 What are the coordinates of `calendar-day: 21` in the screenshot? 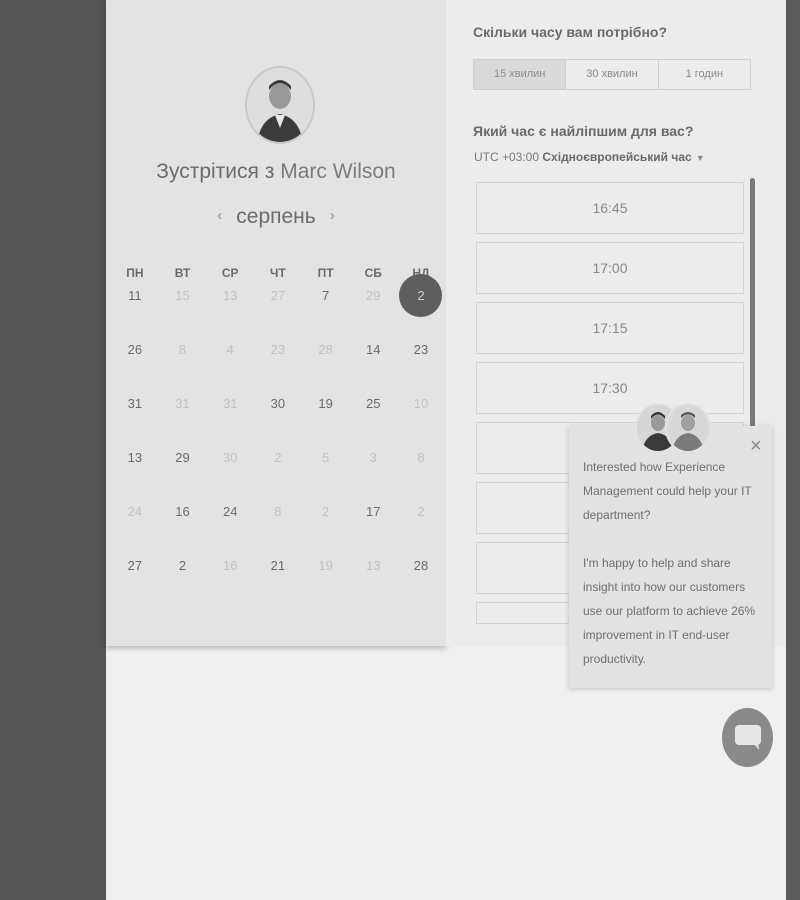 It's located at (278, 581).